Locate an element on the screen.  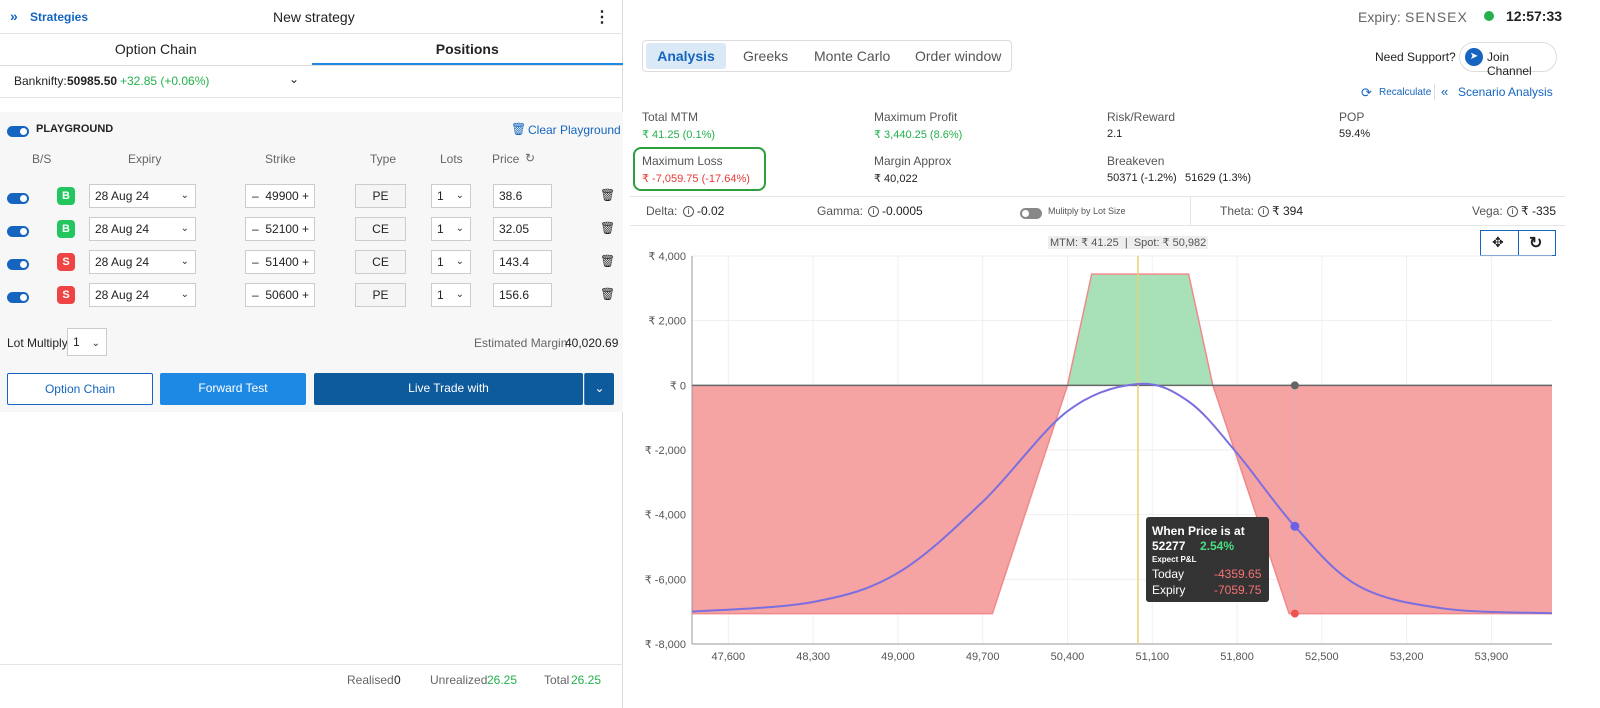
col-type: Type is located at coordinates (383, 159).